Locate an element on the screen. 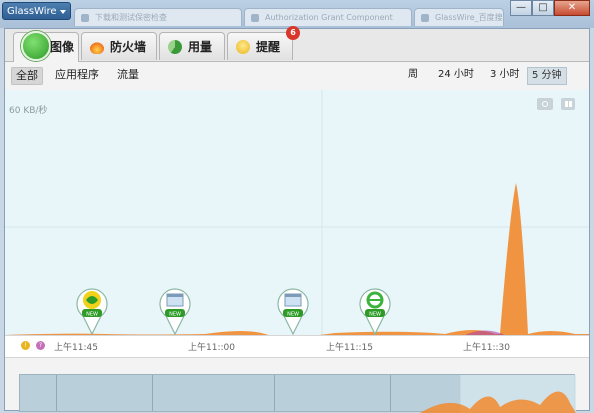 Image resolution: width=594 pixels, height=413 pixels. tab-label: 防火墙 is located at coordinates (128, 47).